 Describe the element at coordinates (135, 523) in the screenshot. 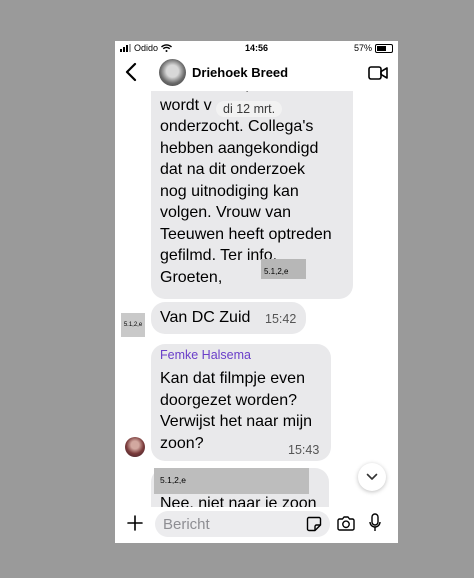

I see `plus-icon` at that location.